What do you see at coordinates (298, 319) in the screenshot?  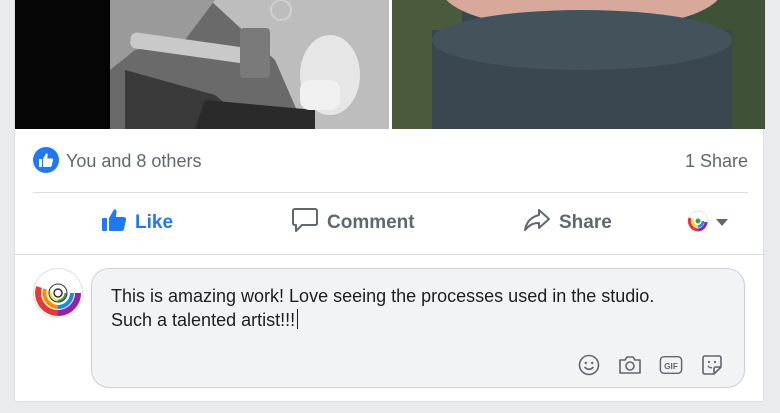 I see `text-caret` at bounding box center [298, 319].